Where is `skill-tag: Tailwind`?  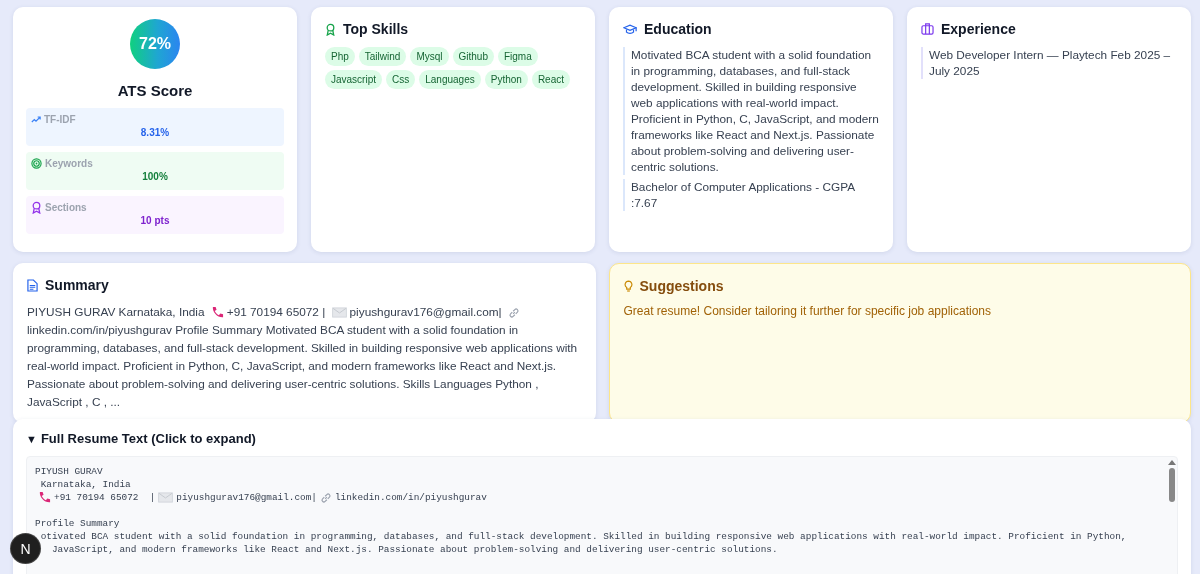 skill-tag: Tailwind is located at coordinates (382, 56).